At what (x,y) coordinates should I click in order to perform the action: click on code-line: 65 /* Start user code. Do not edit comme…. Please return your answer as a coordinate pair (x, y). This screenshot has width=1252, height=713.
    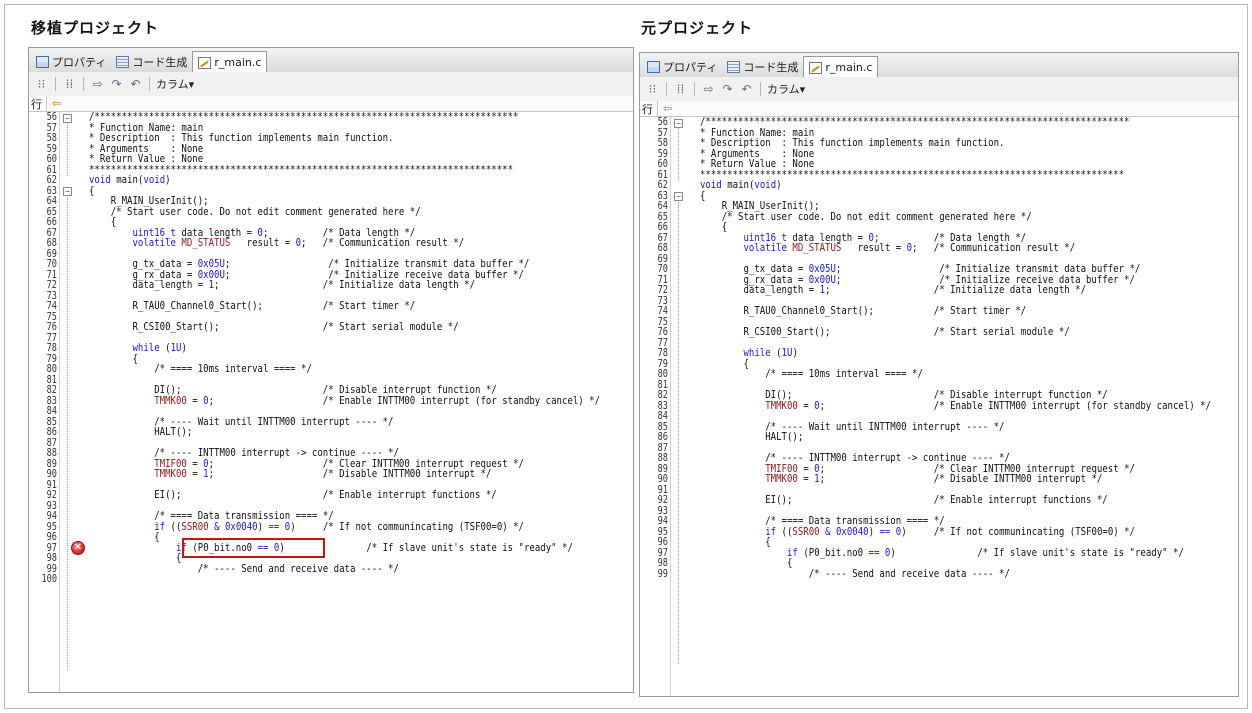
    Looking at the image, I should click on (939, 216).